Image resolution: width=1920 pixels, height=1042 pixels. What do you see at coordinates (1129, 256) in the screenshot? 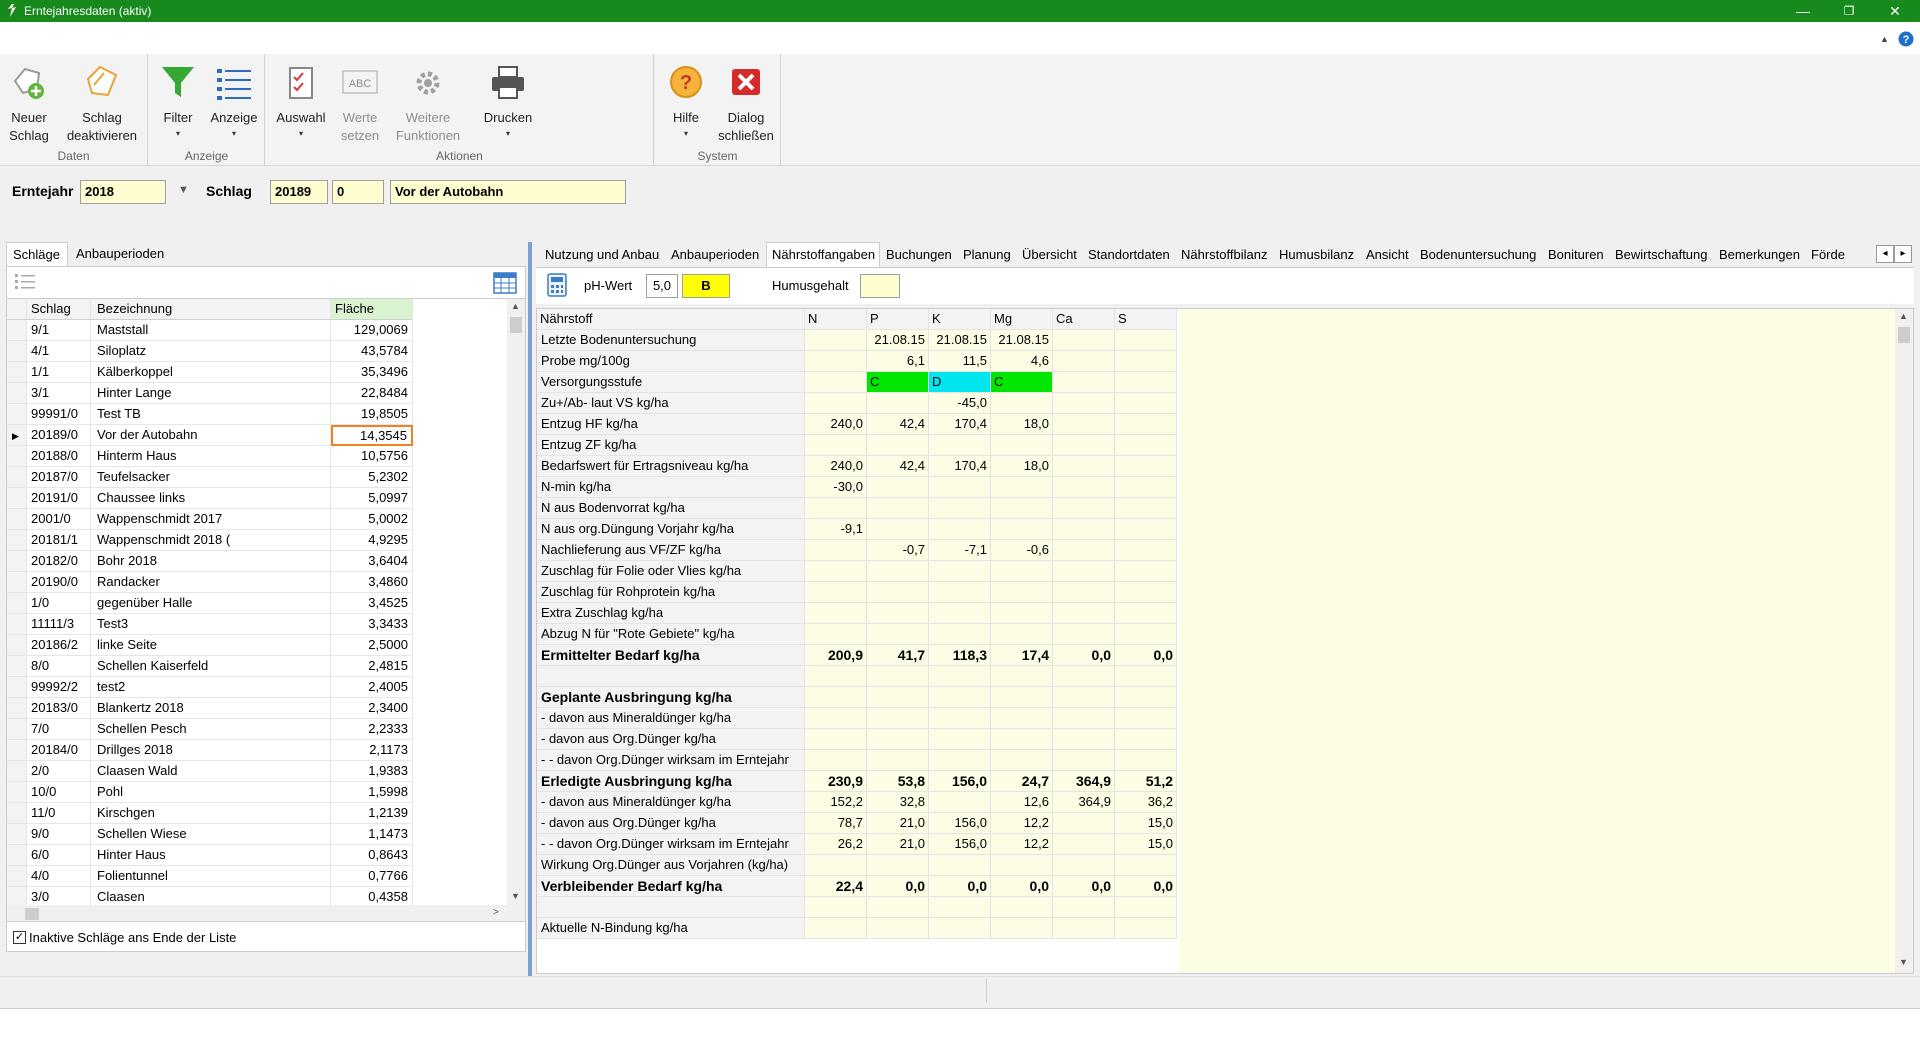
I see `tab-standortdaten: Standortdaten` at bounding box center [1129, 256].